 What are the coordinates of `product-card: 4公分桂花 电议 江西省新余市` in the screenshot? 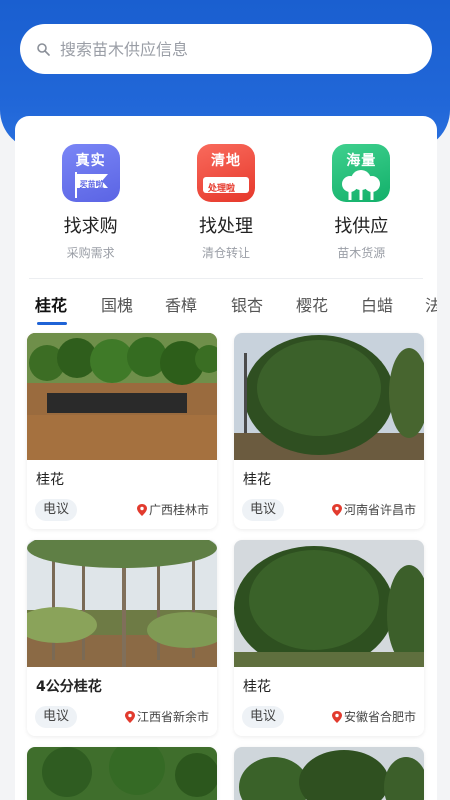 It's located at (122, 638).